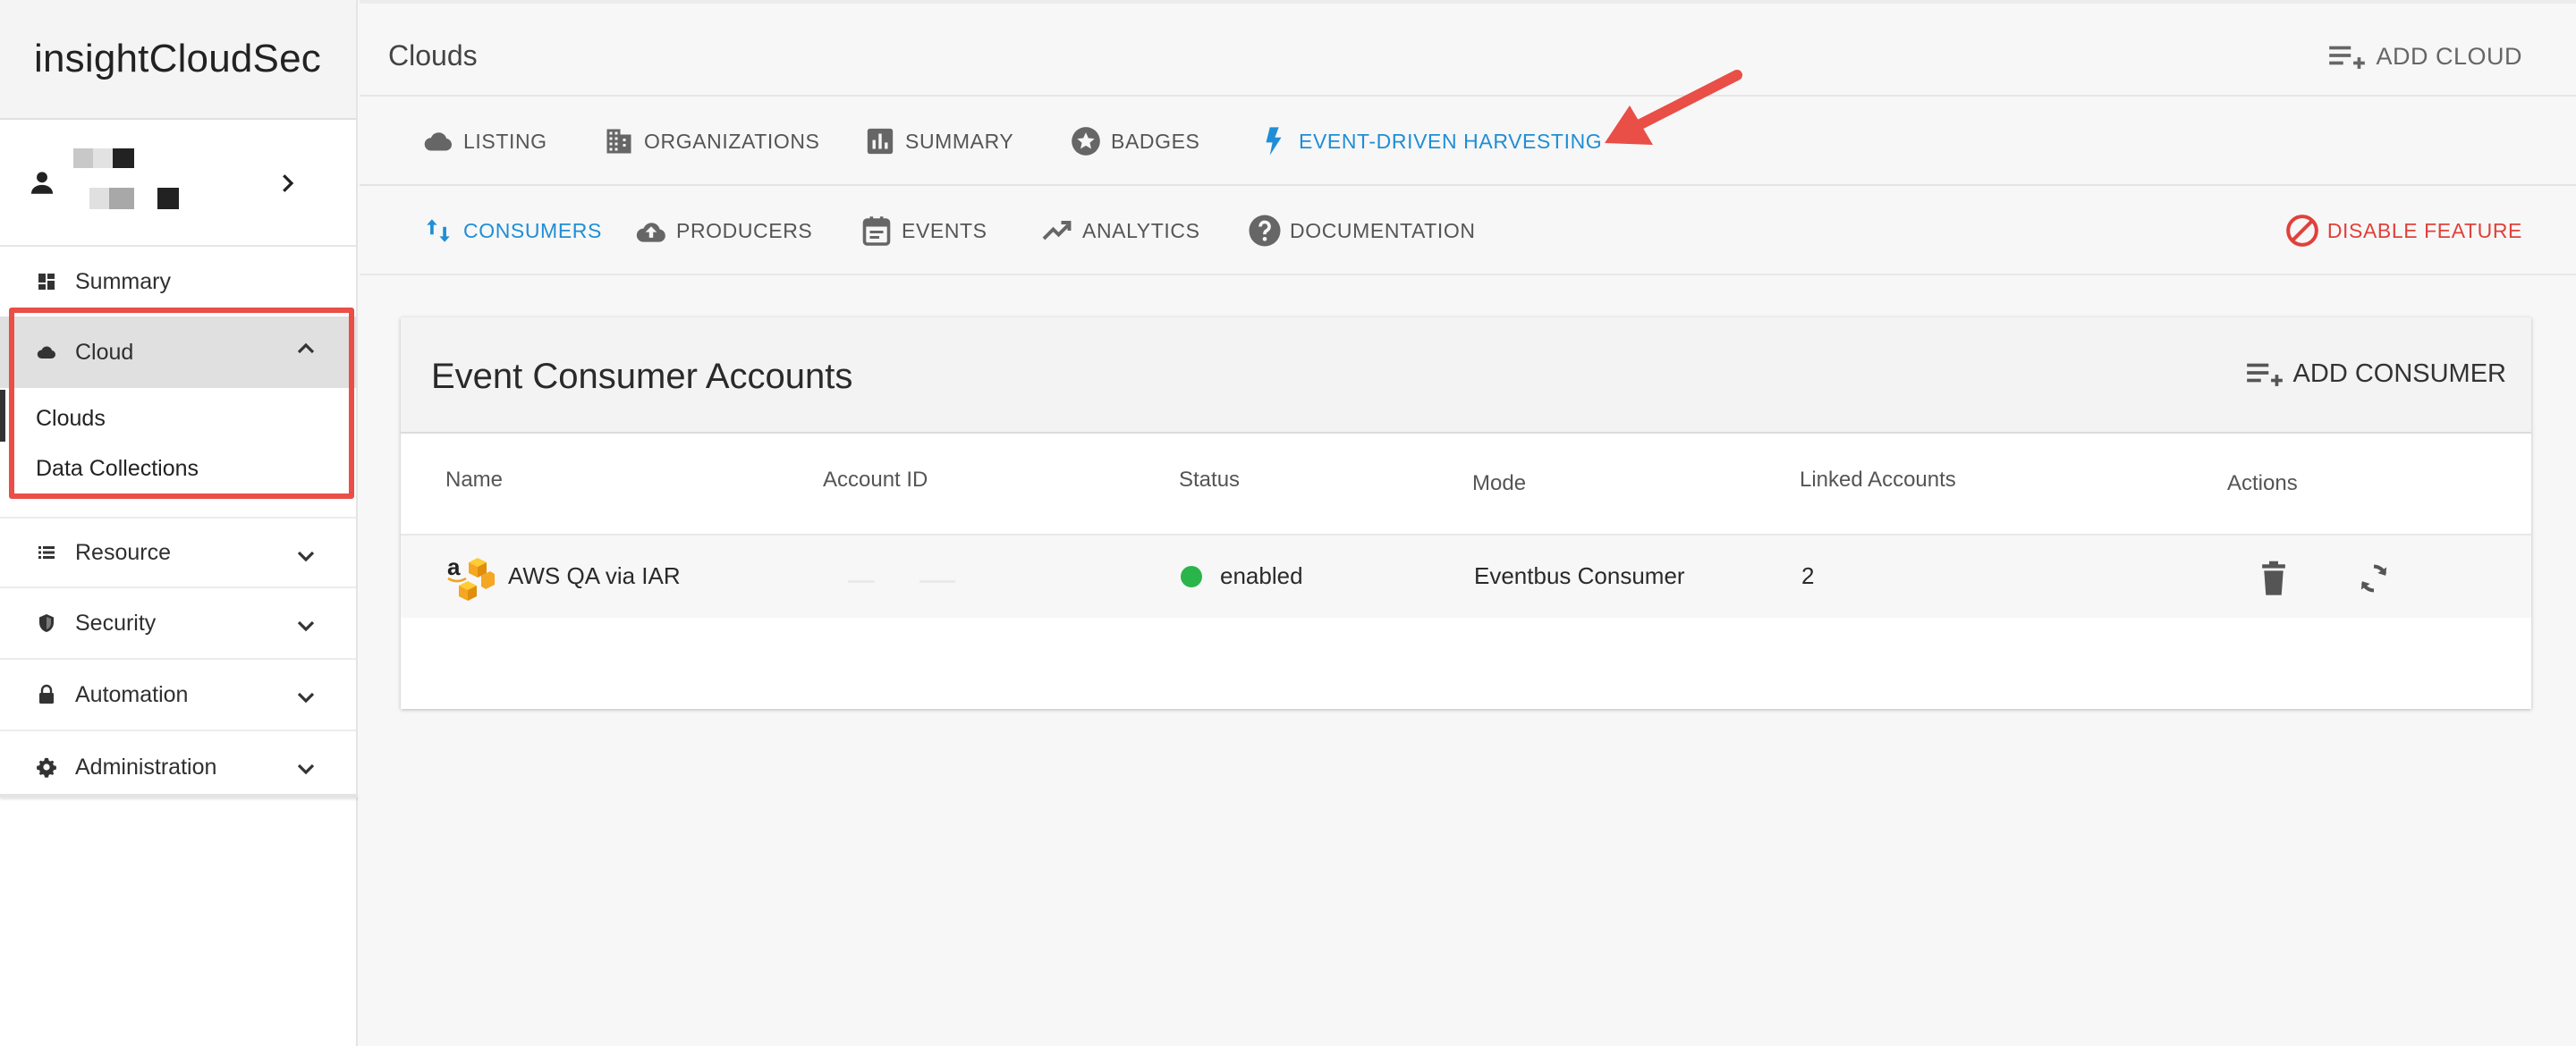 This screenshot has width=2576, height=1046. I want to click on add-consumer-label: ADD CONSUMER, so click(2399, 373).